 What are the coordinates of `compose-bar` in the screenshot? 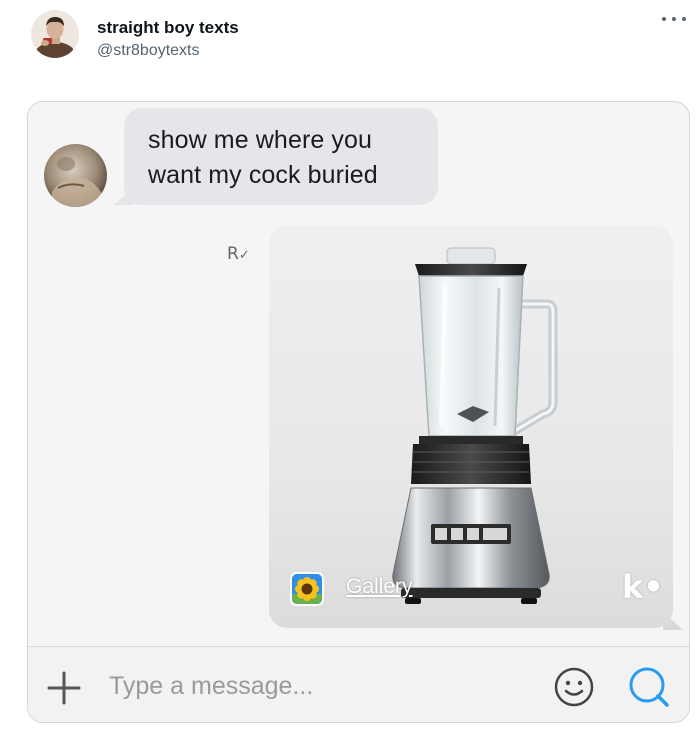 It's located at (358, 684).